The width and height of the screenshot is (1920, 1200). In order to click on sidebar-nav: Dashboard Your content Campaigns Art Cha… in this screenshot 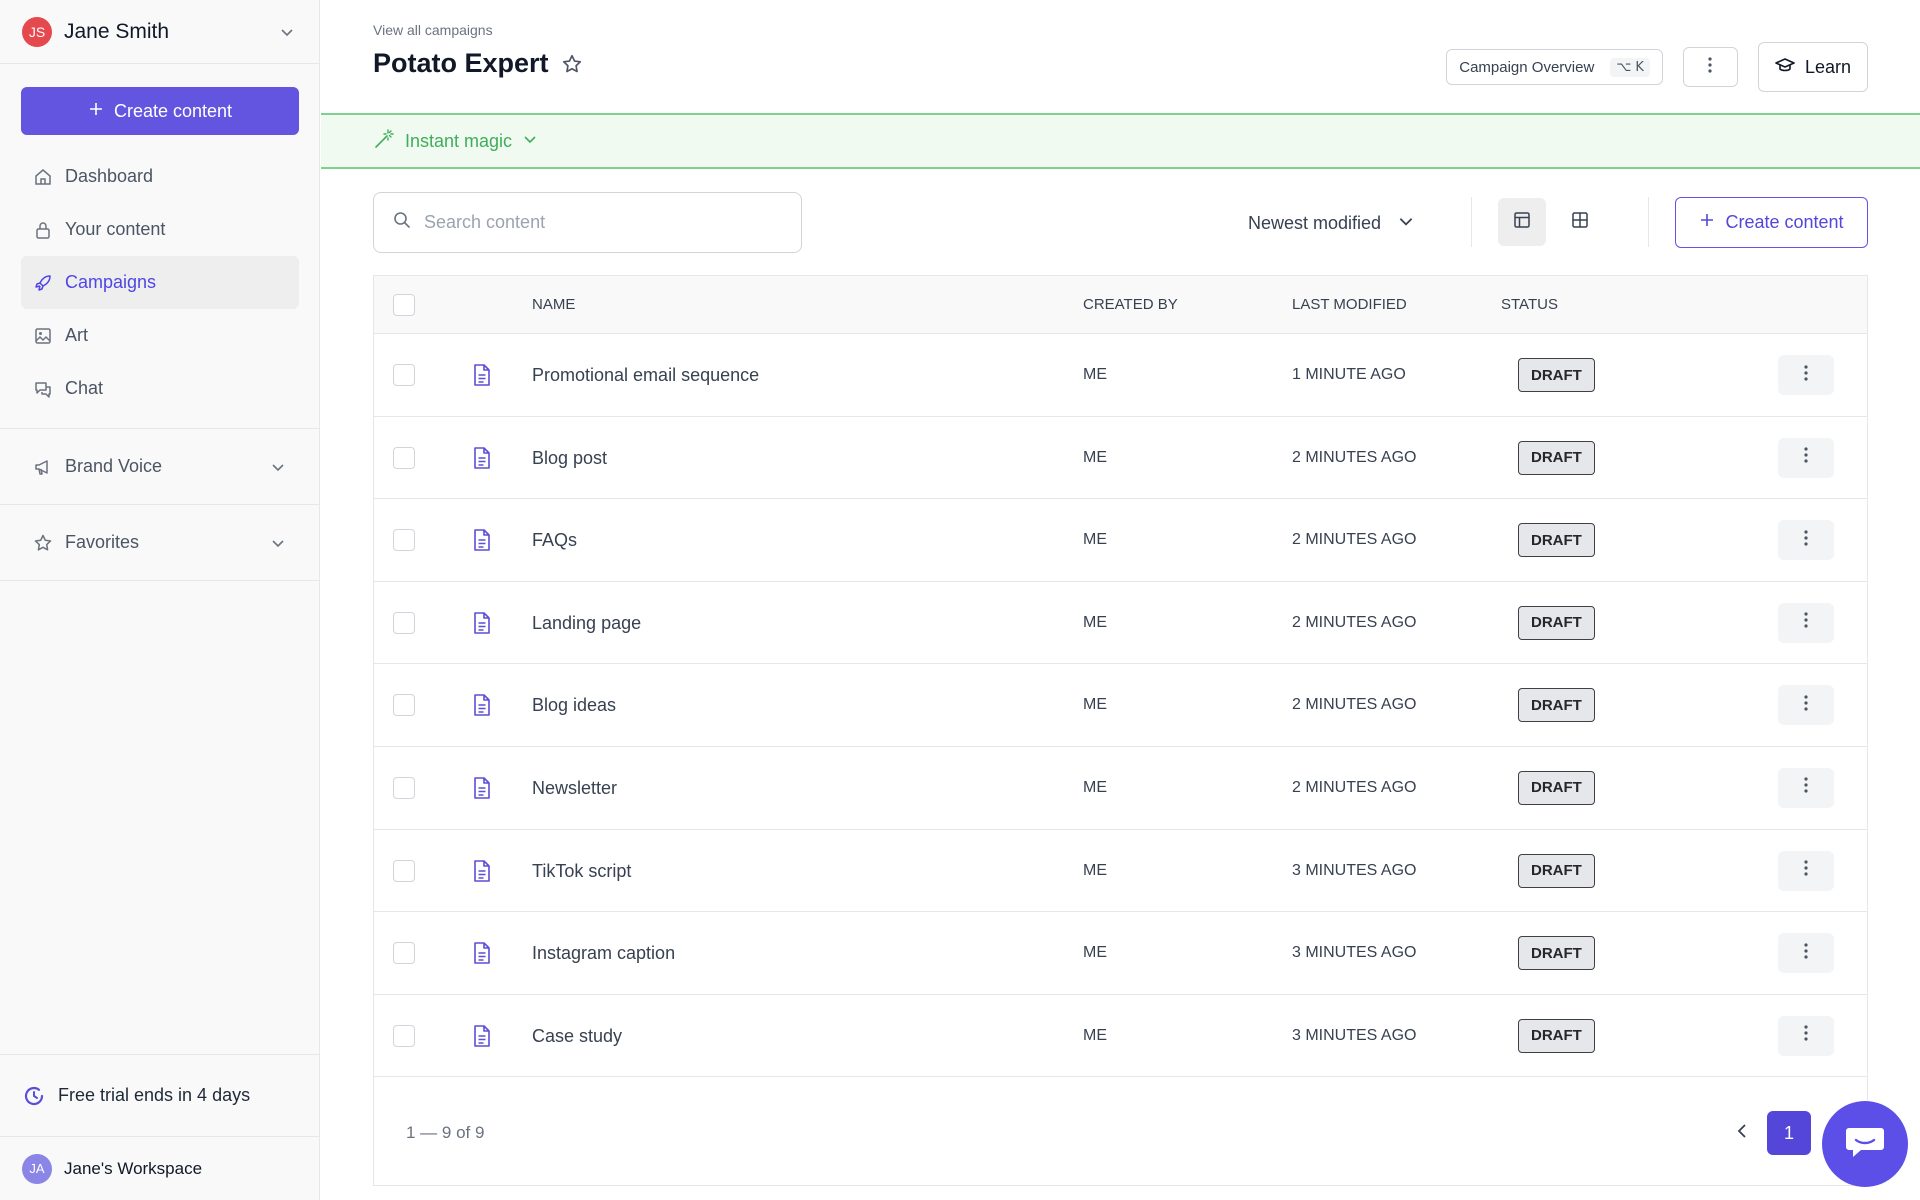, I will do `click(160, 282)`.